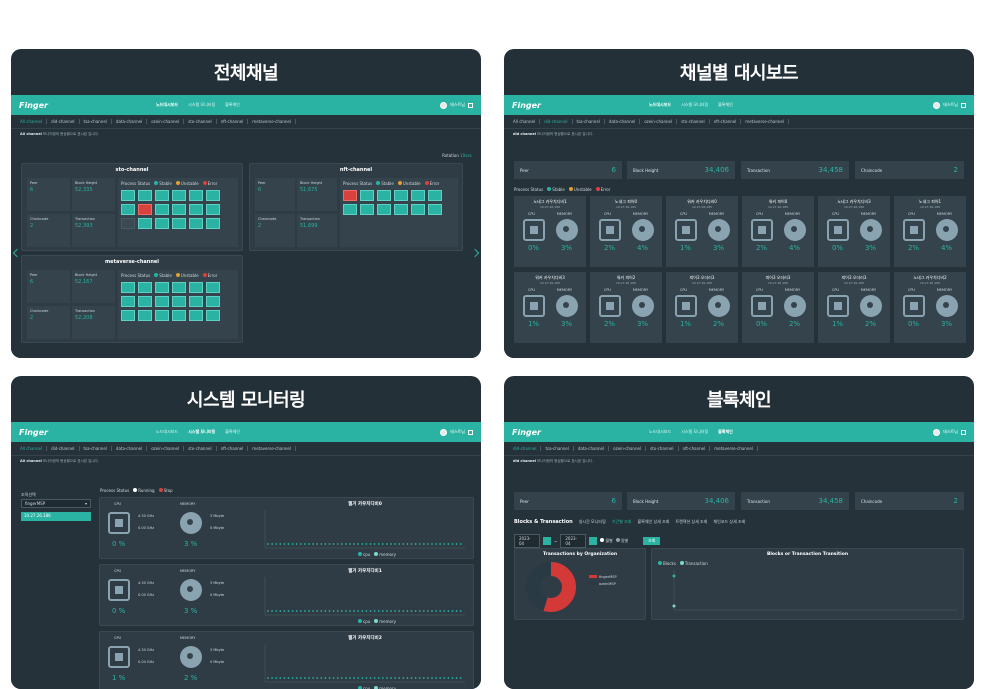 The image size is (985, 689). I want to click on node-card: 노네그 카우치디비1 10.27.26.186 CPU MEMORY 0% 3%, so click(550, 231).